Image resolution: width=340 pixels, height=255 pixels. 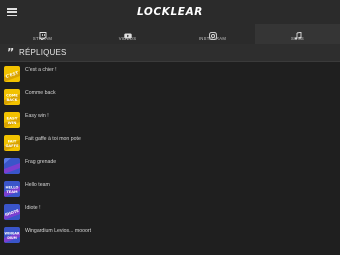 I want to click on tab-stream: STREAM, so click(x=42, y=34).